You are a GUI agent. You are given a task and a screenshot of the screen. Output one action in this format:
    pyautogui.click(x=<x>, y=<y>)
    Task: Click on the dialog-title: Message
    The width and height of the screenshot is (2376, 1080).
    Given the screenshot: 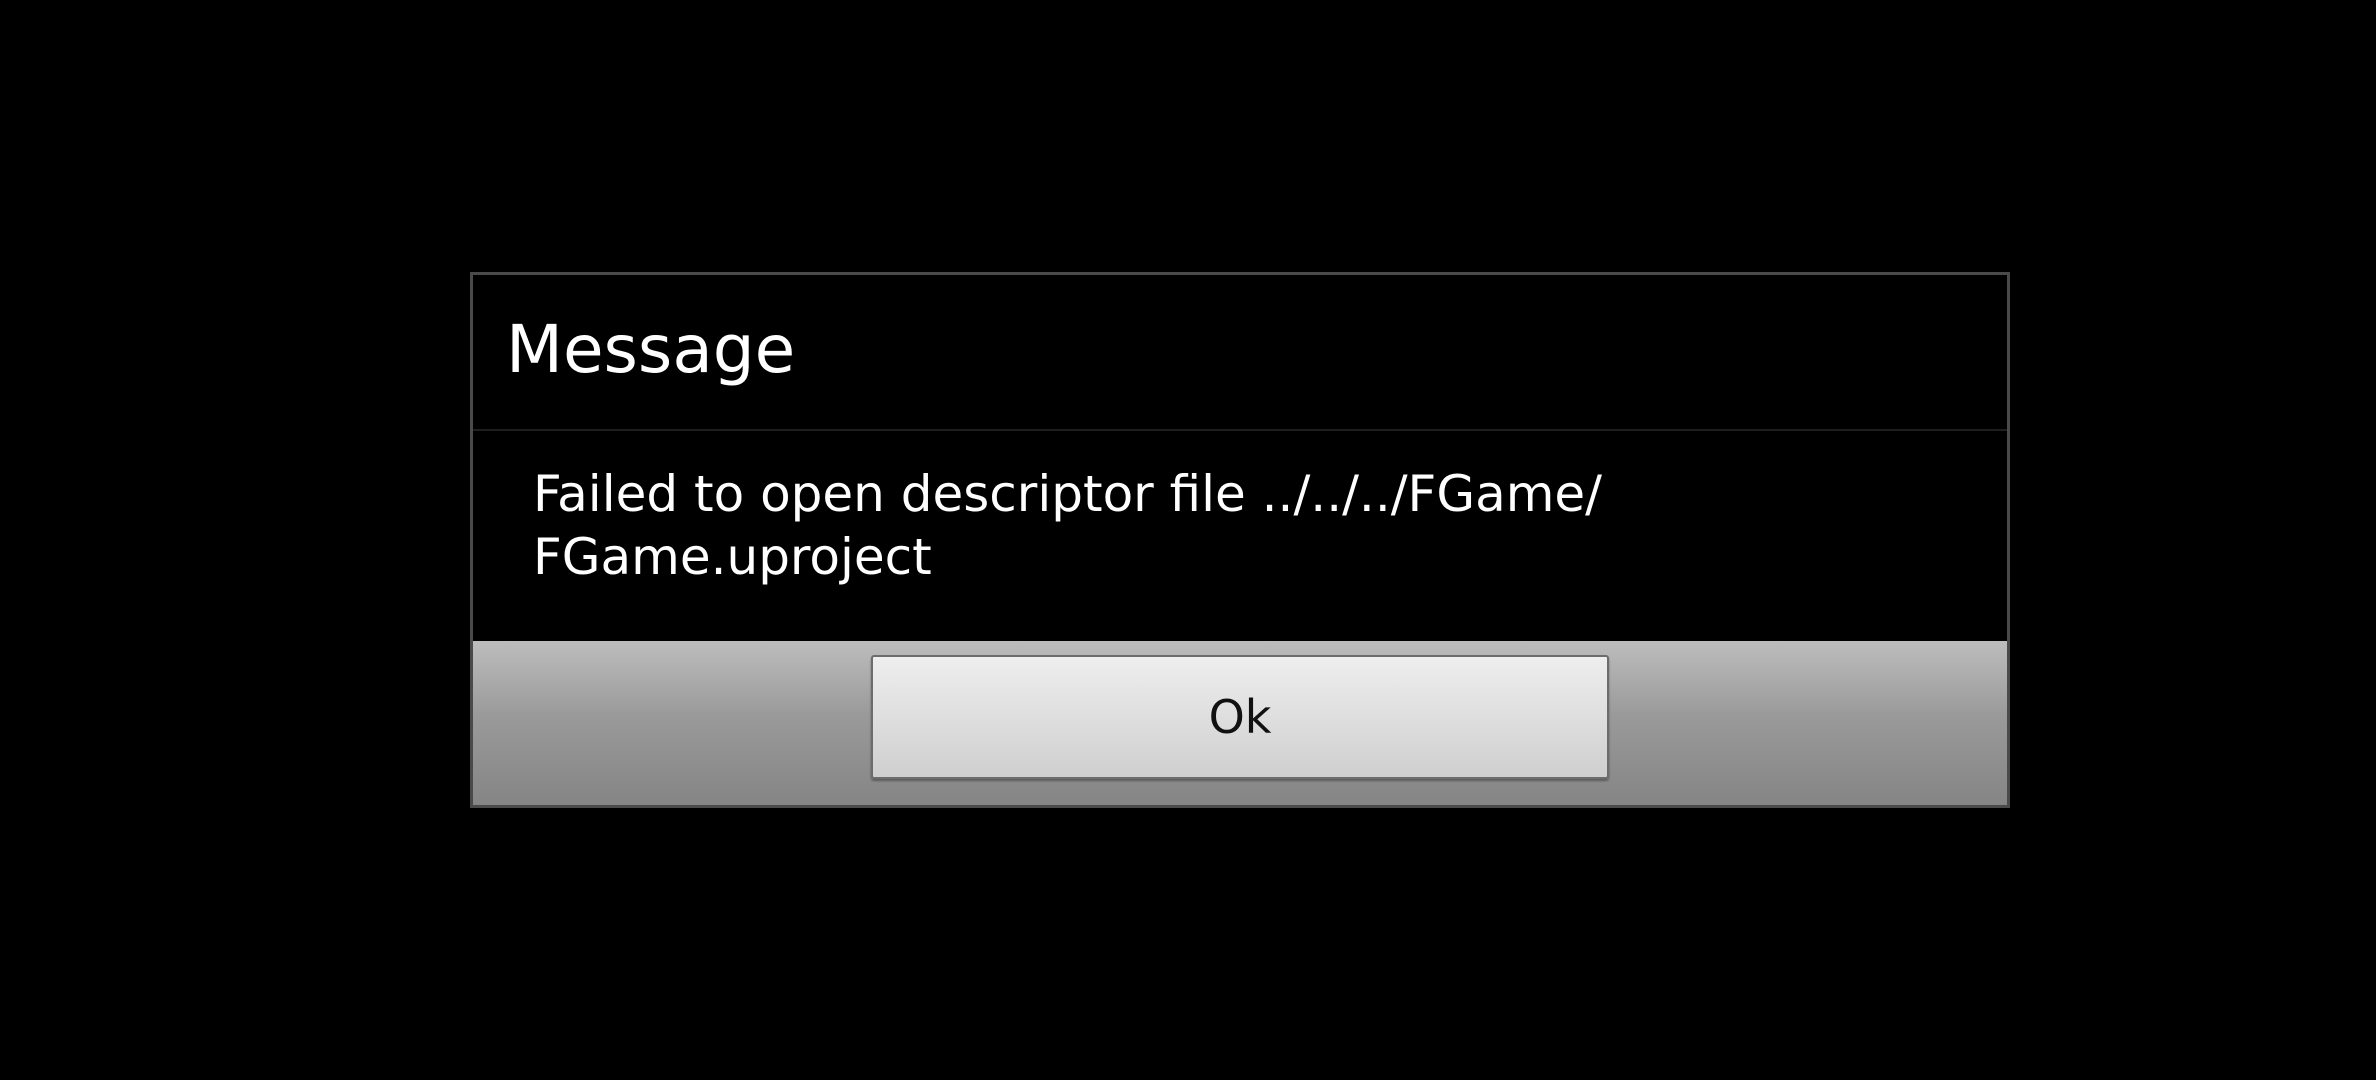 What is the action you would take?
    pyautogui.click(x=1240, y=353)
    